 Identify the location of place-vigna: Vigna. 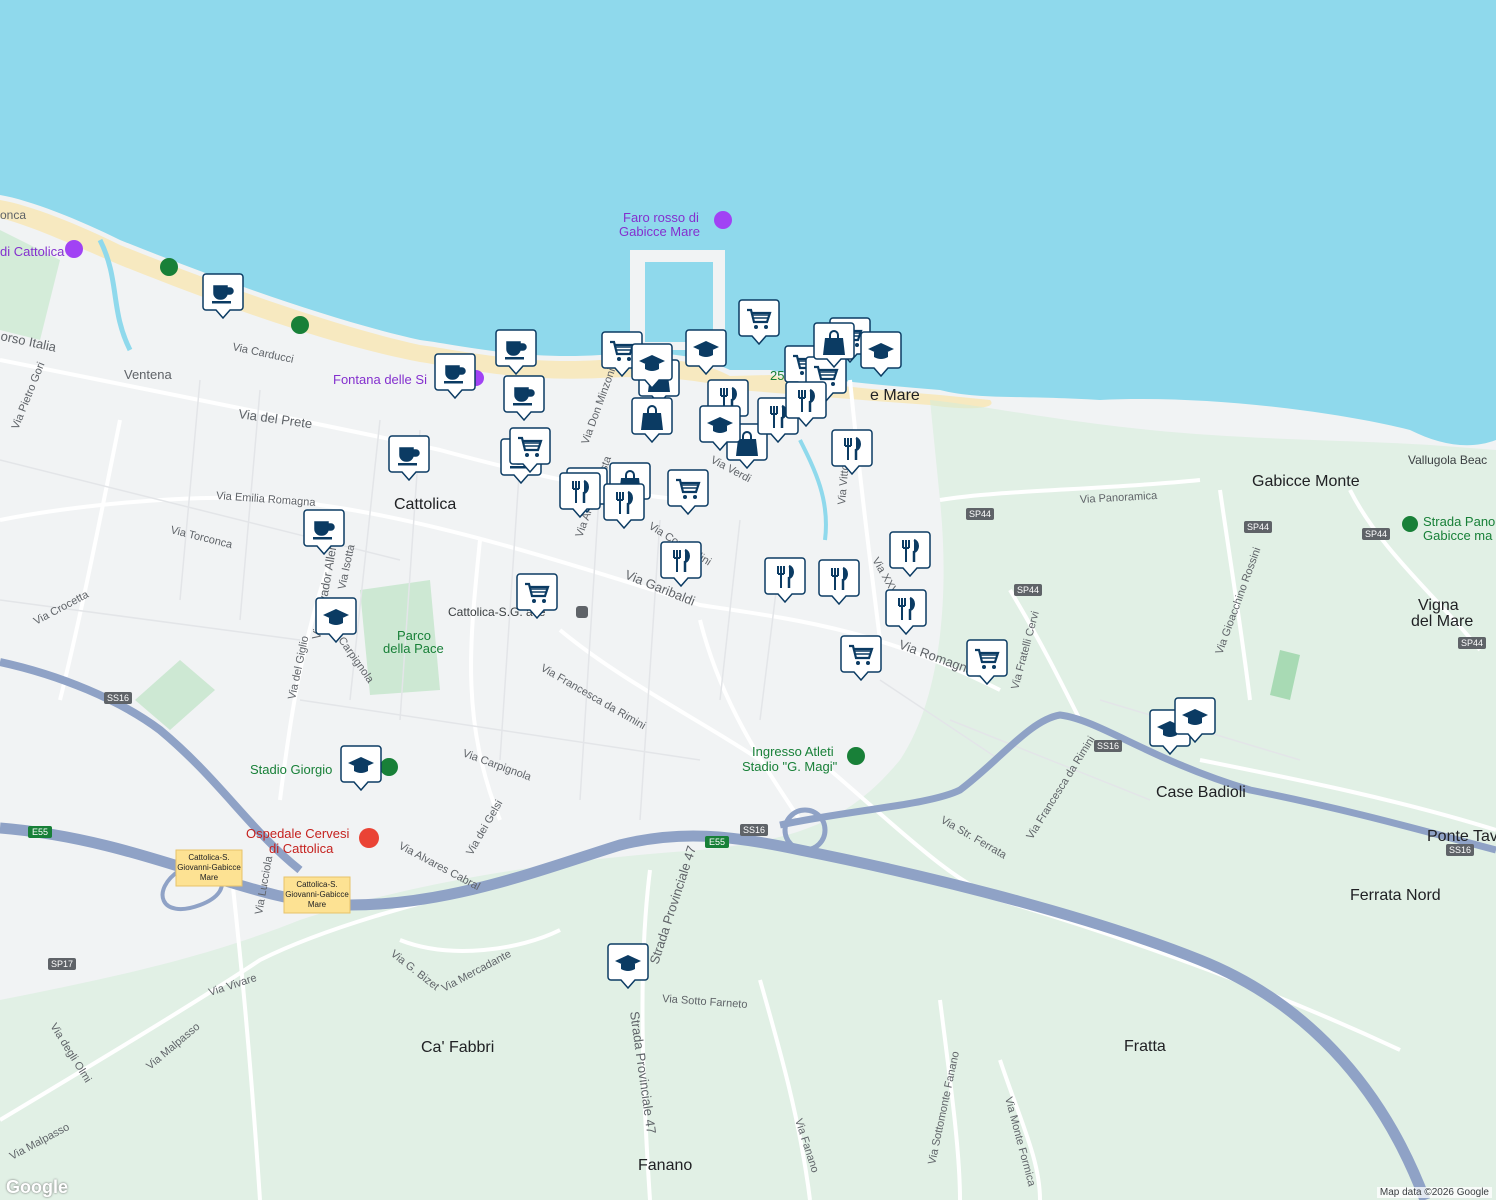
(1438, 605).